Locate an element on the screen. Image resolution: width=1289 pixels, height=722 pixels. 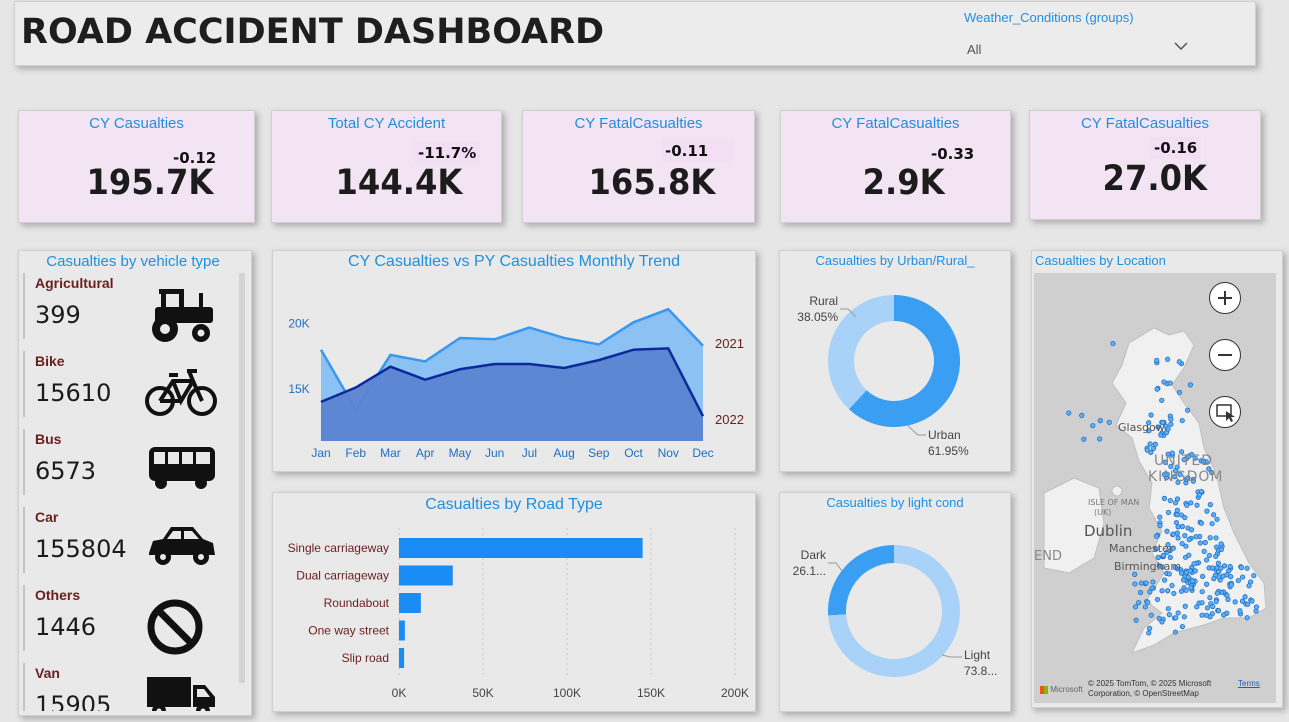
zoom-in-button is located at coordinates (1225, 298).